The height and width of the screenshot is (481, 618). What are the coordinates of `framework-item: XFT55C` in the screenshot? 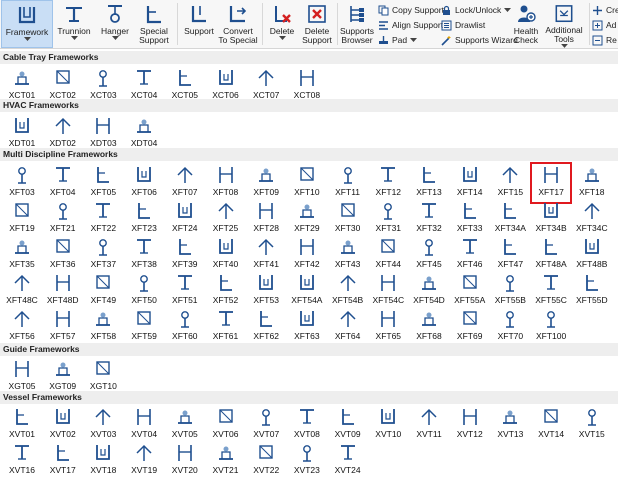 It's located at (551, 291).